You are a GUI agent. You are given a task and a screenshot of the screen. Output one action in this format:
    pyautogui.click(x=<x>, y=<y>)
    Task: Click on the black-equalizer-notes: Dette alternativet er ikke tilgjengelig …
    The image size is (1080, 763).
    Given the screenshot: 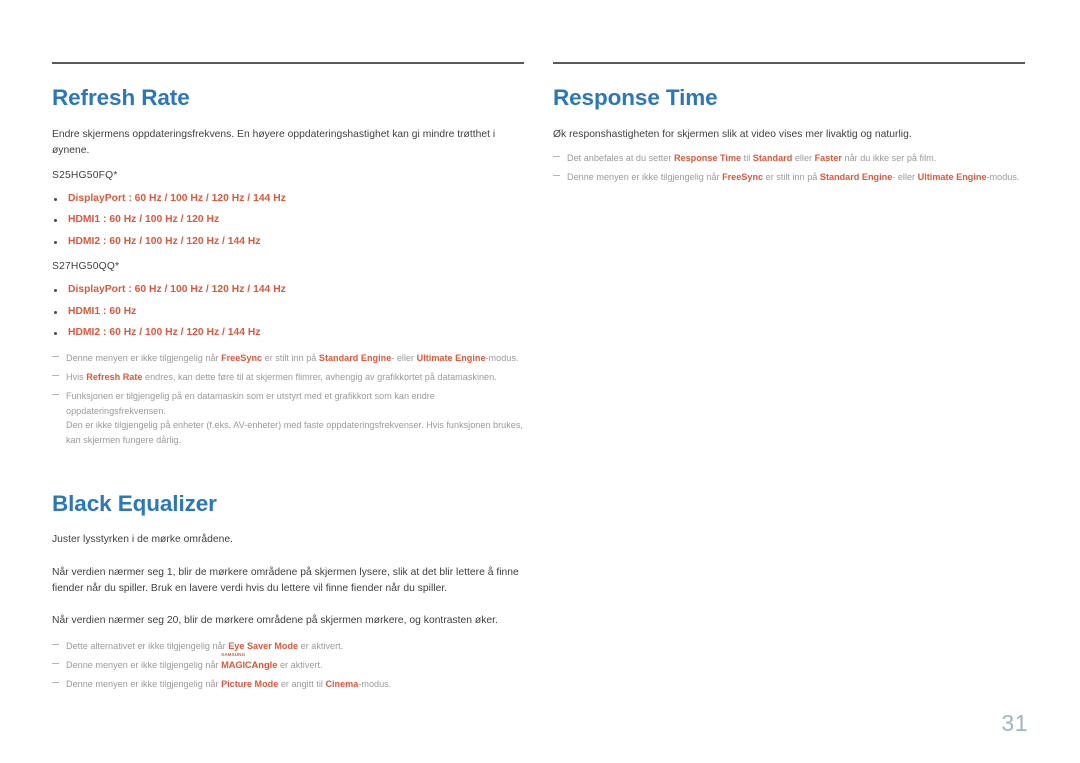 What is the action you would take?
    pyautogui.click(x=288, y=665)
    